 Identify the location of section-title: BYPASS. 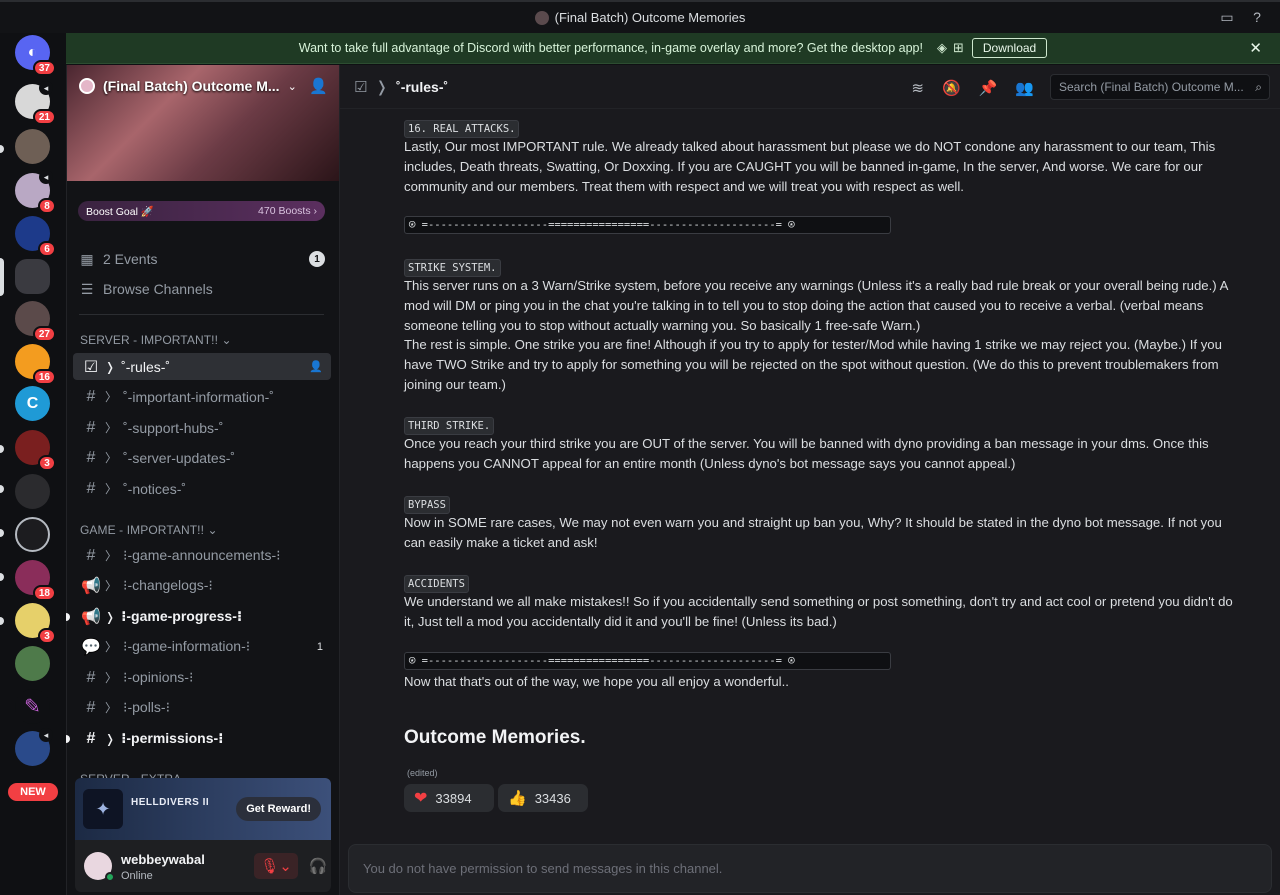
(427, 505).